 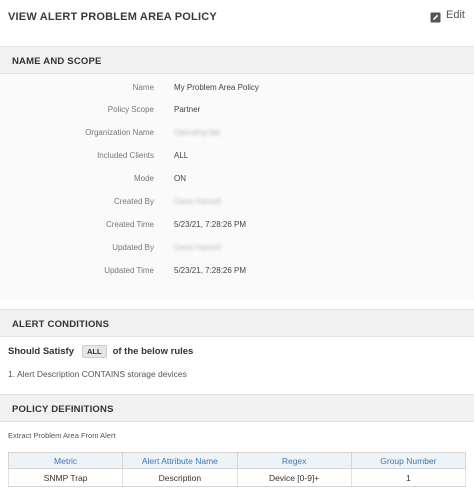 What do you see at coordinates (65, 460) in the screenshot?
I see `column-header-metric: Metric` at bounding box center [65, 460].